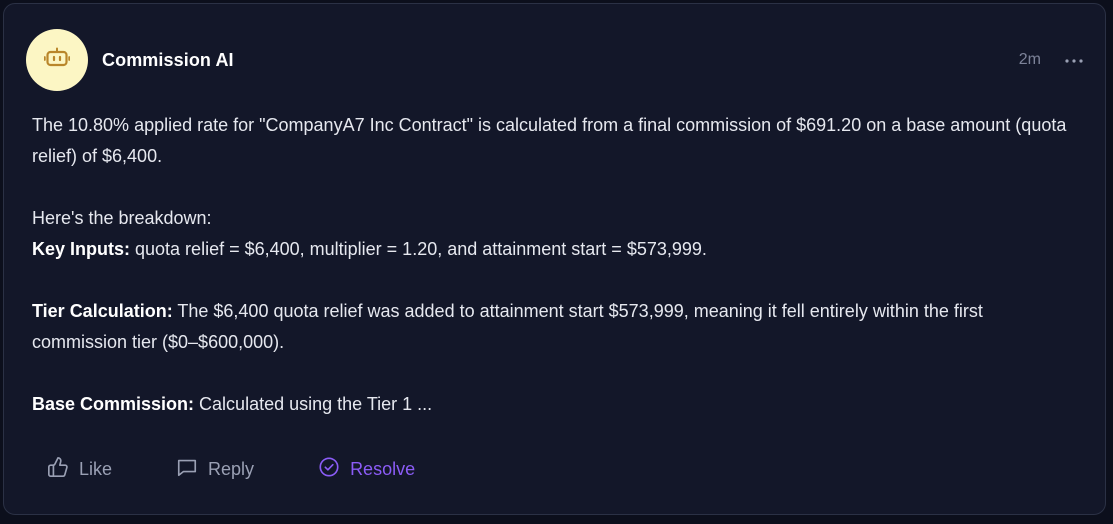 The width and height of the screenshot is (1113, 524). What do you see at coordinates (555, 60) in the screenshot?
I see `comment-header: Commission AI 2m` at bounding box center [555, 60].